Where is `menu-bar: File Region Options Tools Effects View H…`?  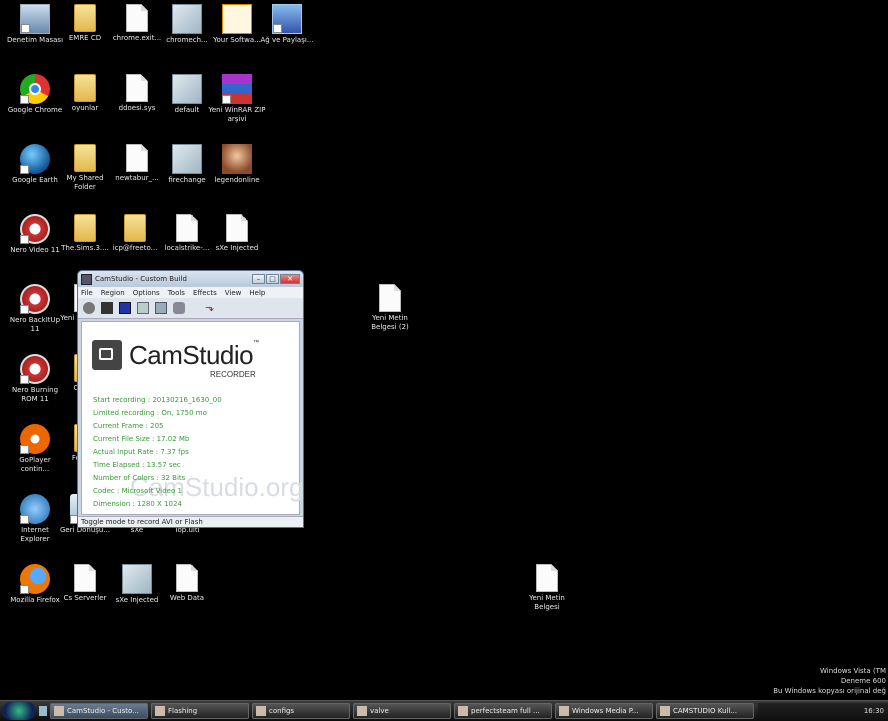 menu-bar: File Region Options Tools Effects View H… is located at coordinates (190, 292).